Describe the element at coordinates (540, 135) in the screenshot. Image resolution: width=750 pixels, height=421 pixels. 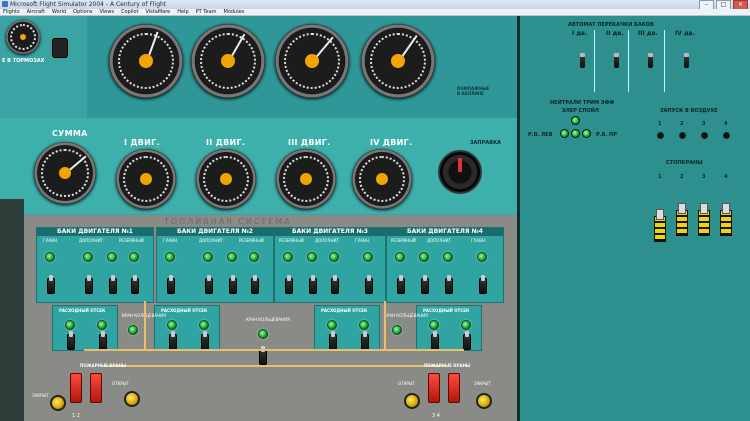
I see `rv-left-label: Р.В. ЛЕВ` at that location.